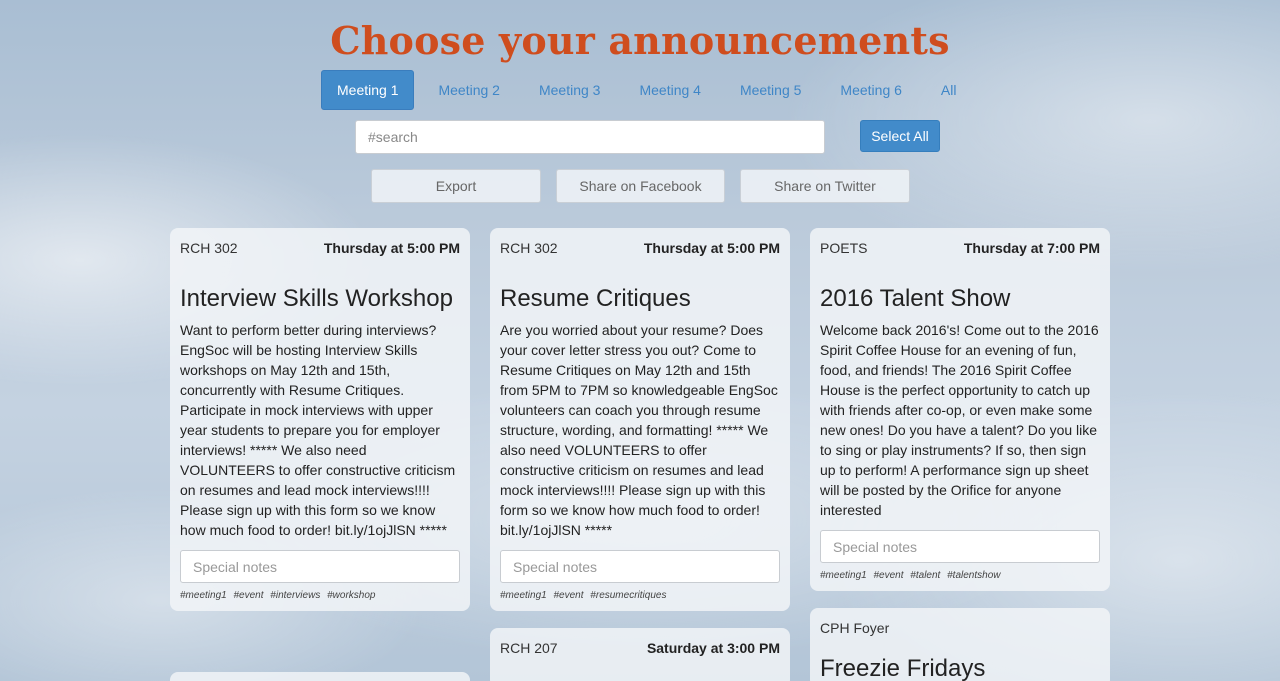  I want to click on tag: #interviews, so click(295, 595).